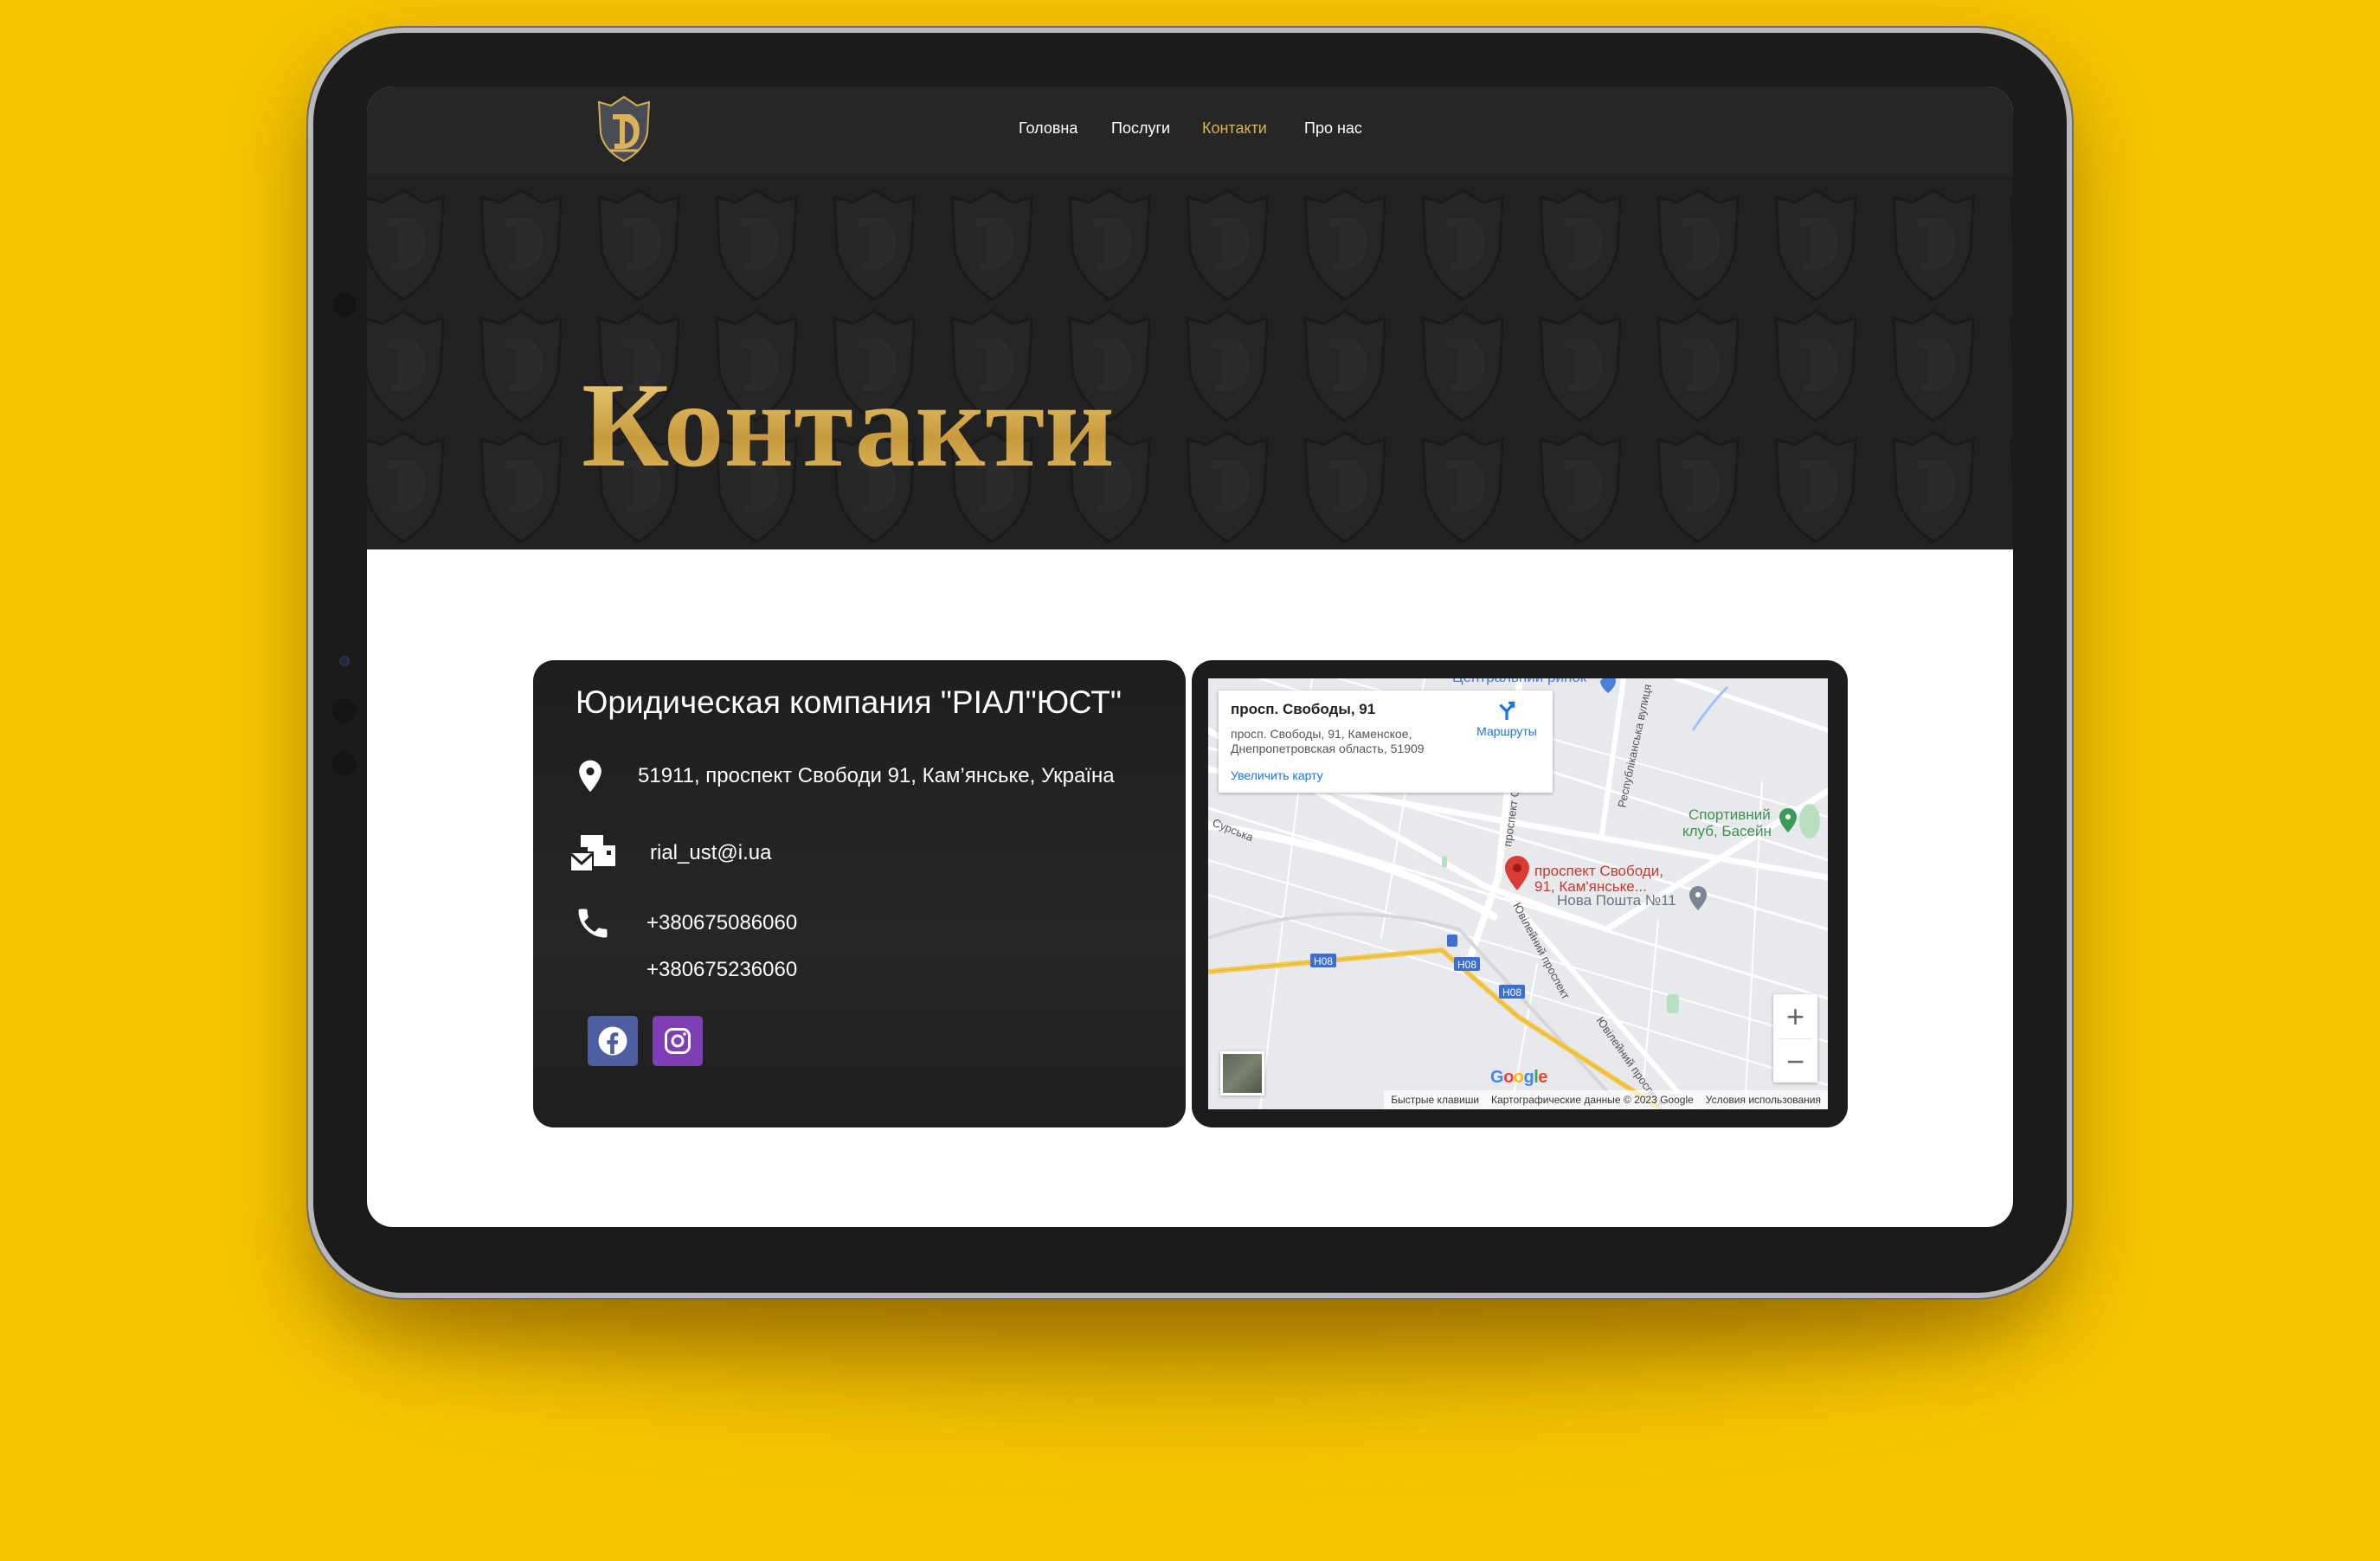  What do you see at coordinates (1592, 1100) in the screenshot?
I see `map-data-text: Картографические данные © 2023 Google` at bounding box center [1592, 1100].